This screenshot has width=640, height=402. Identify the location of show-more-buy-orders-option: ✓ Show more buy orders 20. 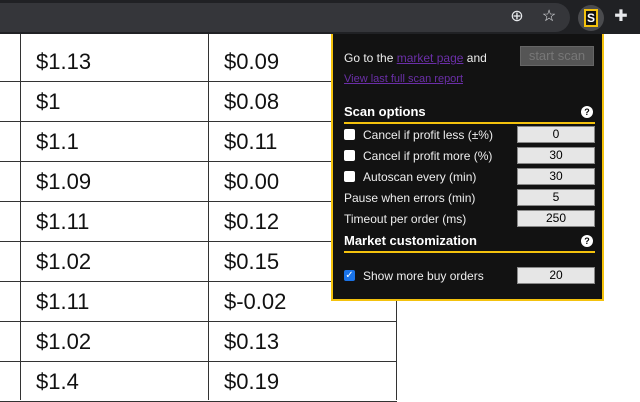
(469, 276).